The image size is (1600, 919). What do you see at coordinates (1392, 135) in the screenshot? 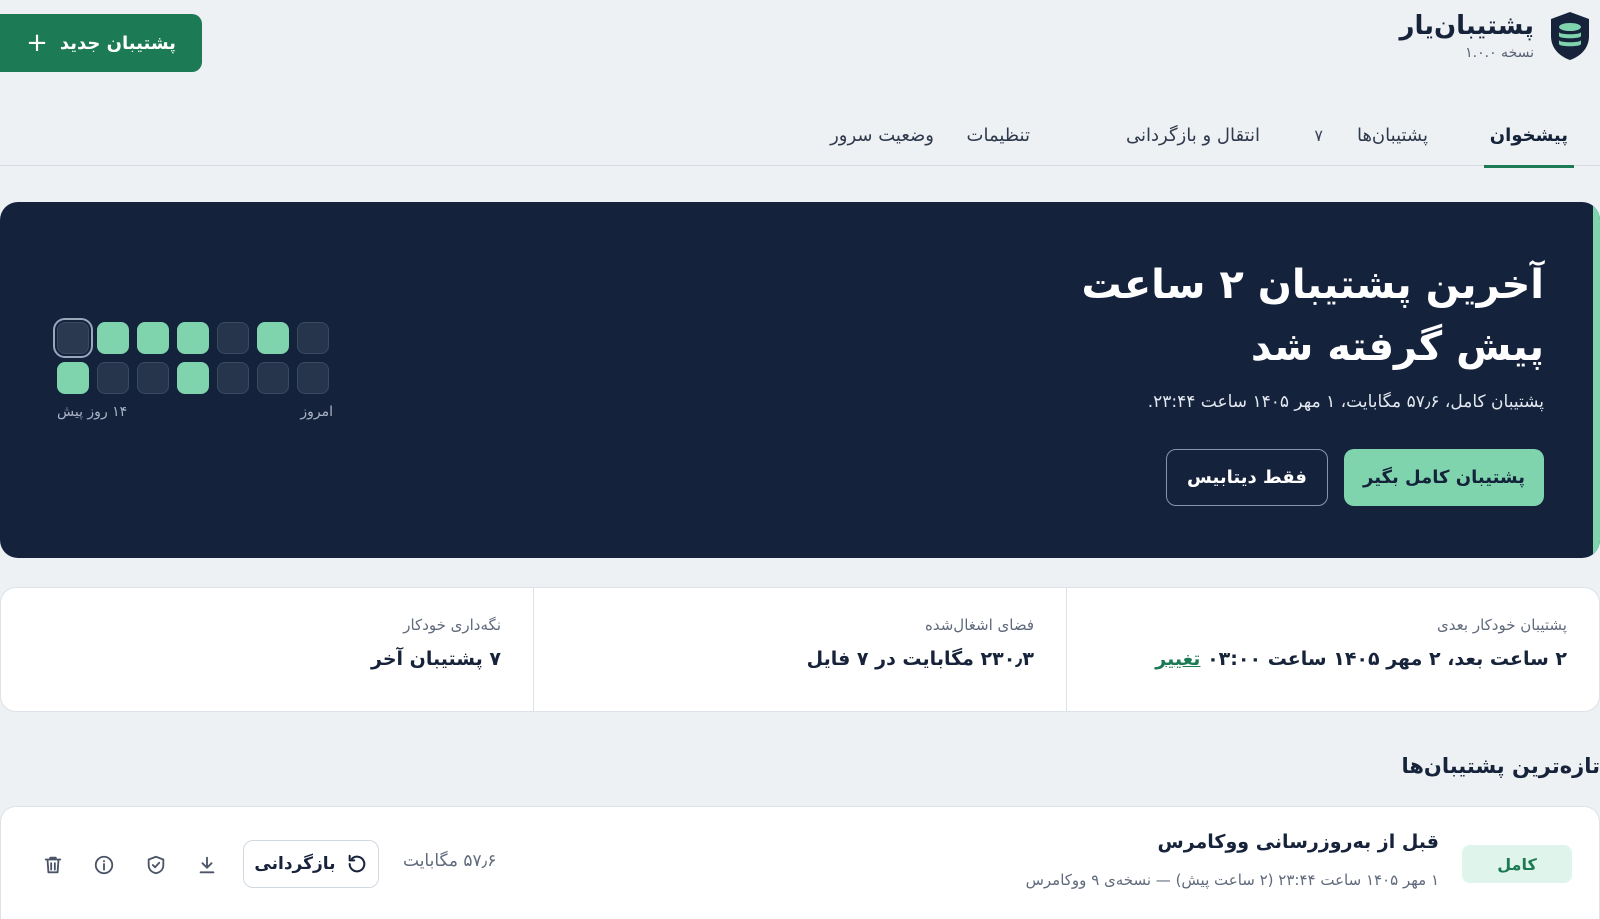
I see `tab-label: پشتیبان‌ها` at bounding box center [1392, 135].